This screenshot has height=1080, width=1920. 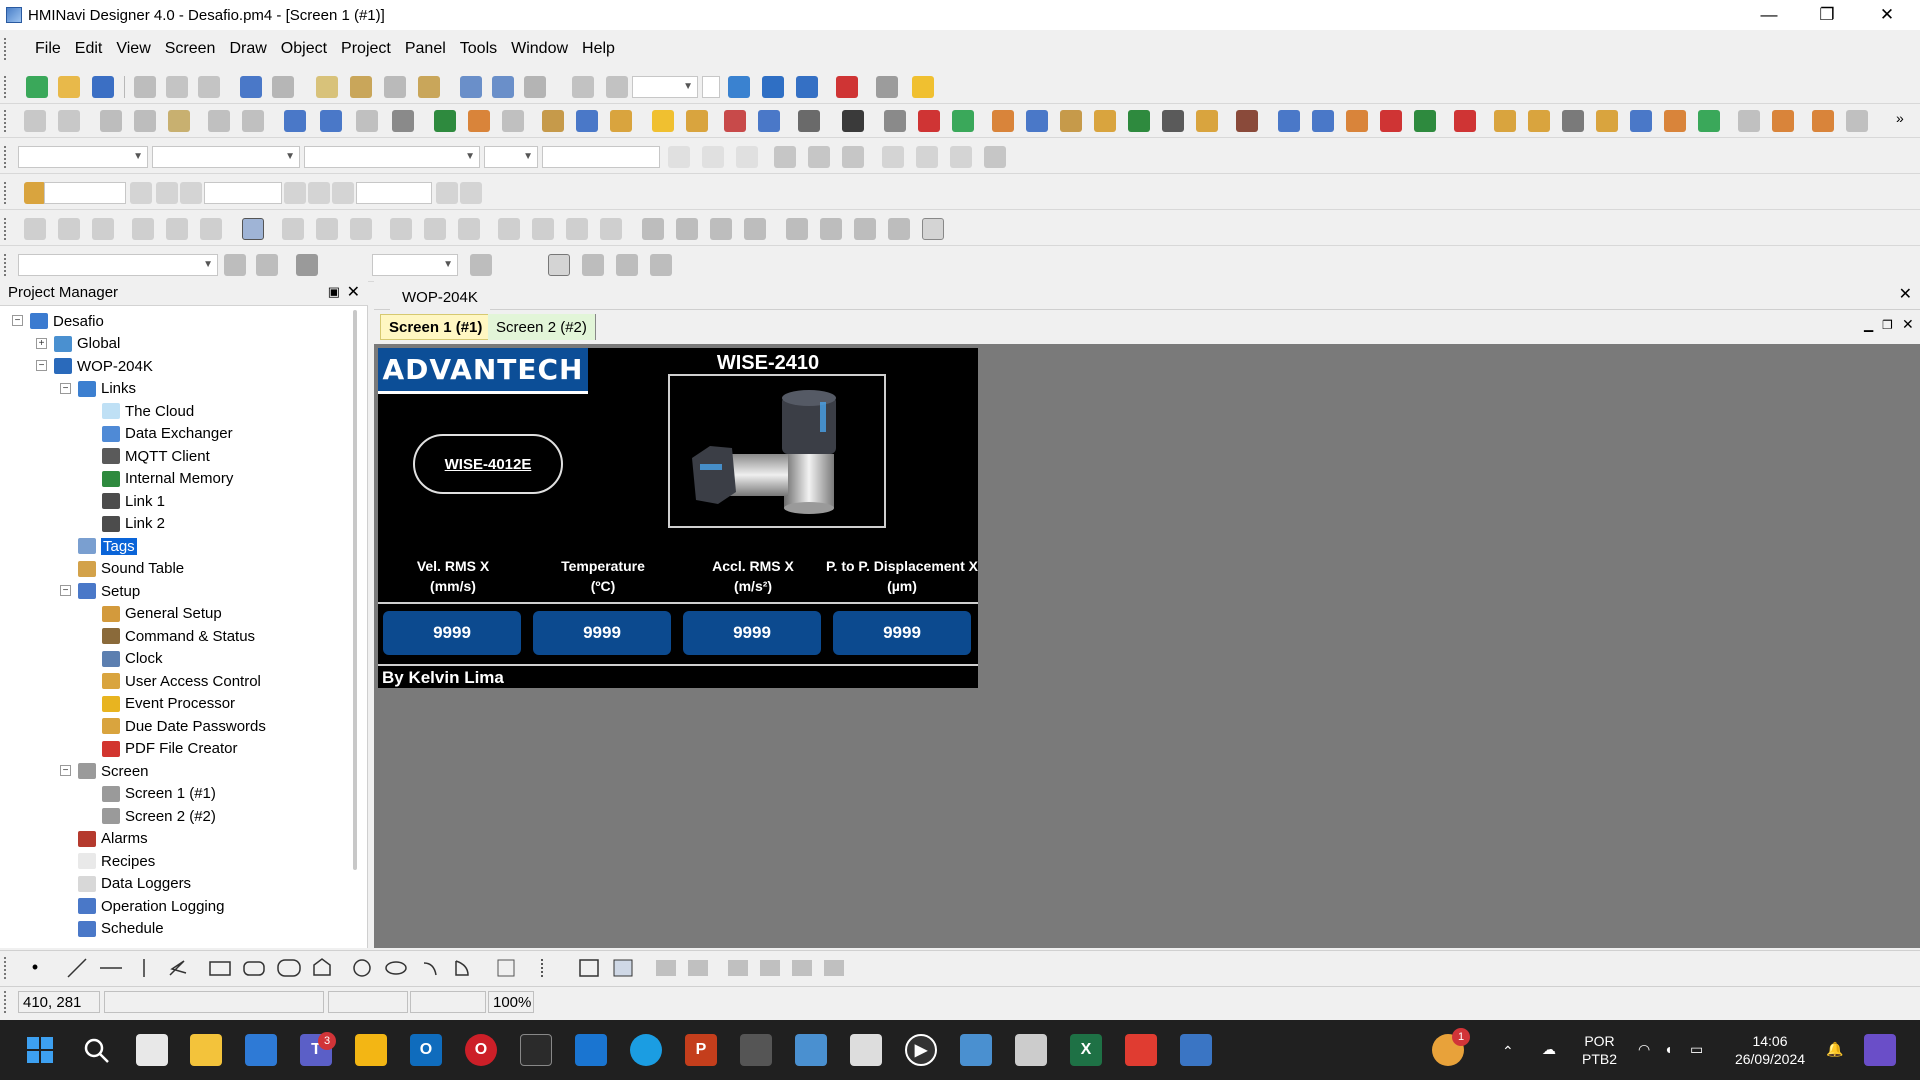 What do you see at coordinates (853, 157) in the screenshot?
I see `resize-icon` at bounding box center [853, 157].